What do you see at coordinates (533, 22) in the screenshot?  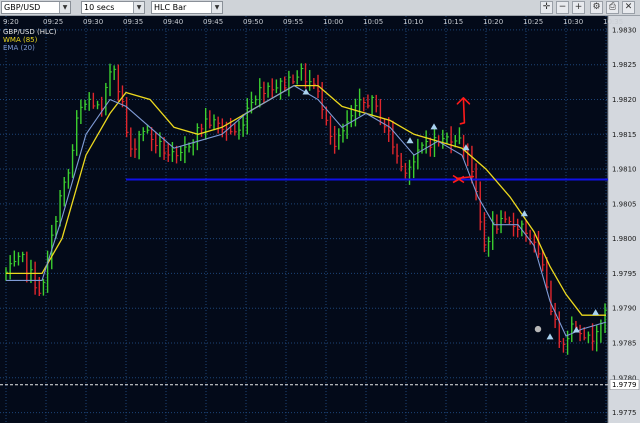 I see `x-tick-label: 10:25` at bounding box center [533, 22].